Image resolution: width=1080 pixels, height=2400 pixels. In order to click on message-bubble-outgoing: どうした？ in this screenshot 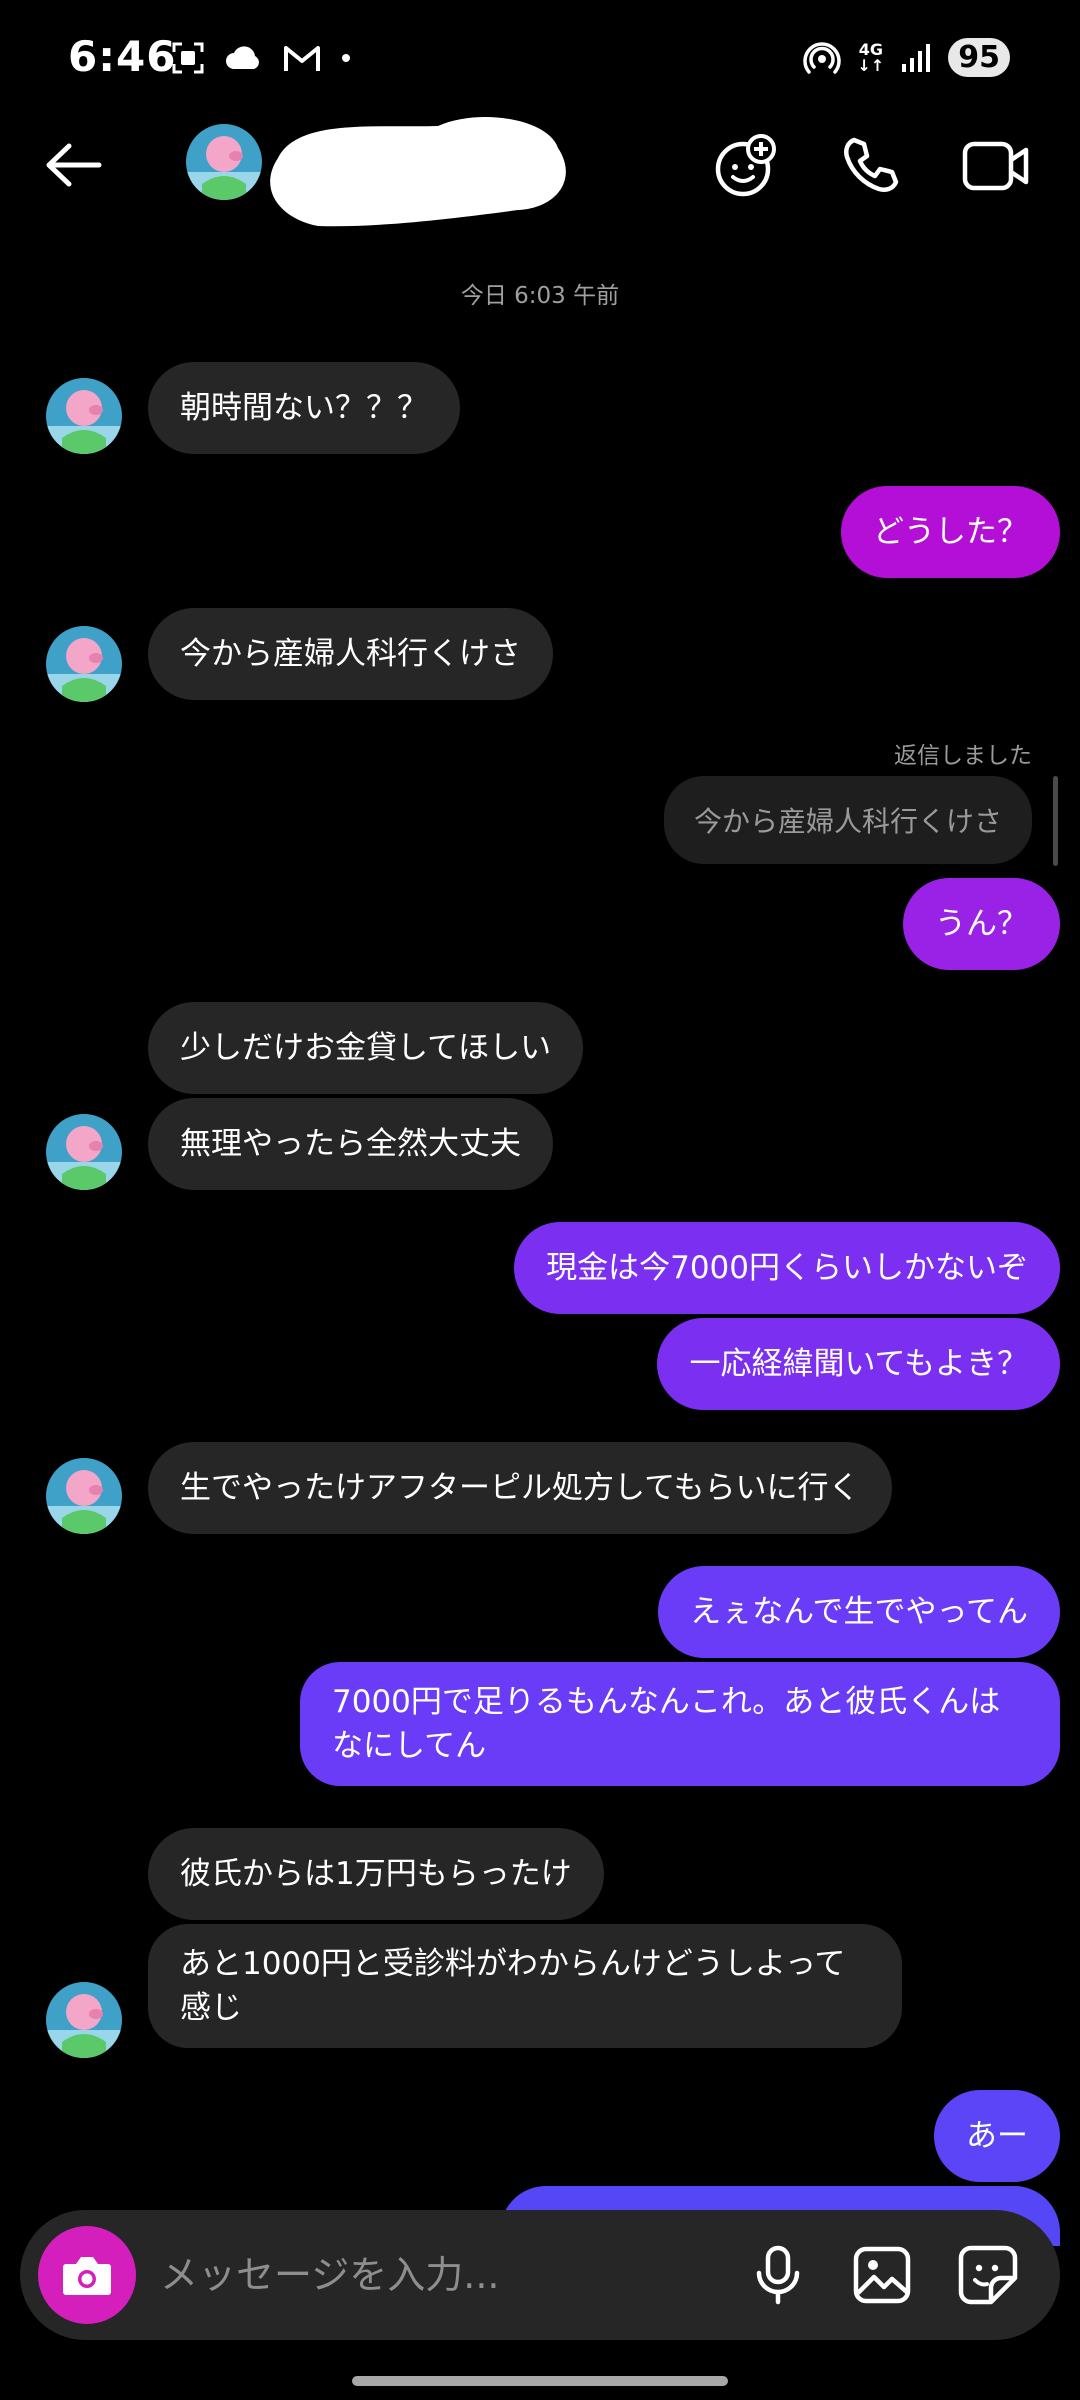, I will do `click(950, 532)`.